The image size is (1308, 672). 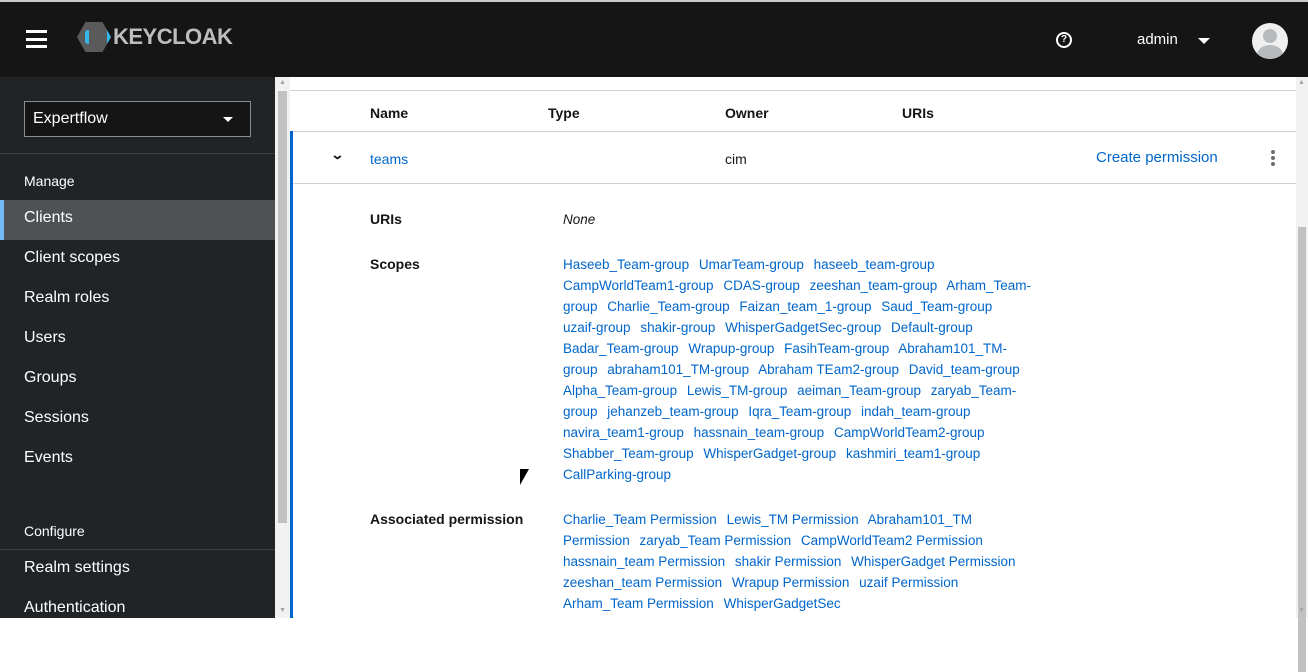 I want to click on scope-link: Abraham TEam2-group, so click(x=828, y=369).